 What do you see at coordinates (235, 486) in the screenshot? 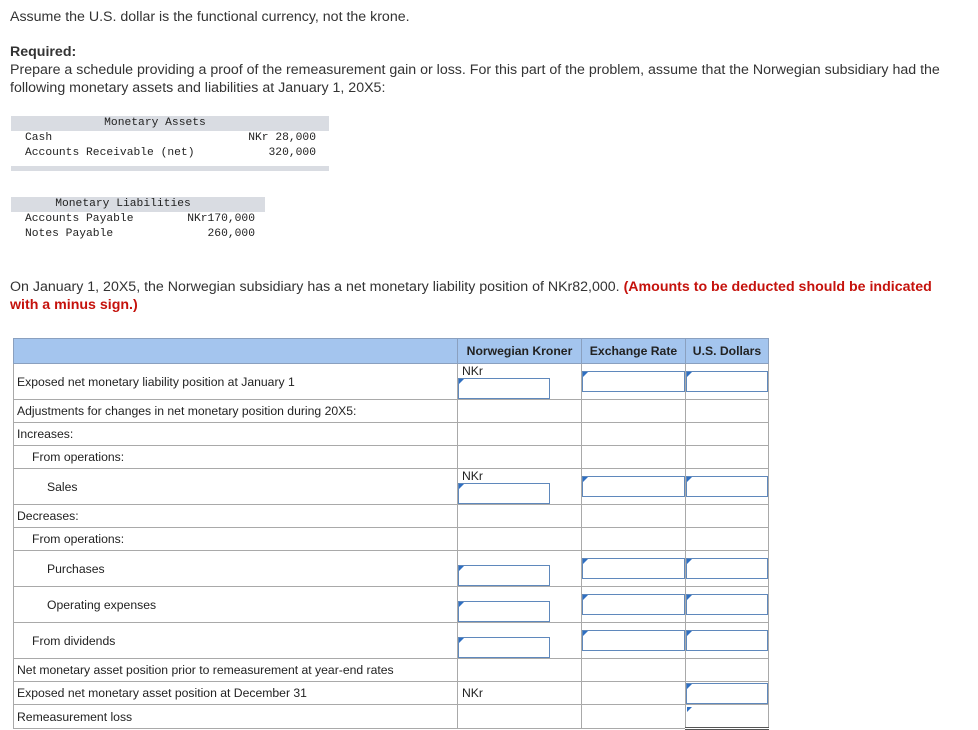
I see `row-label: Sales` at bounding box center [235, 486].